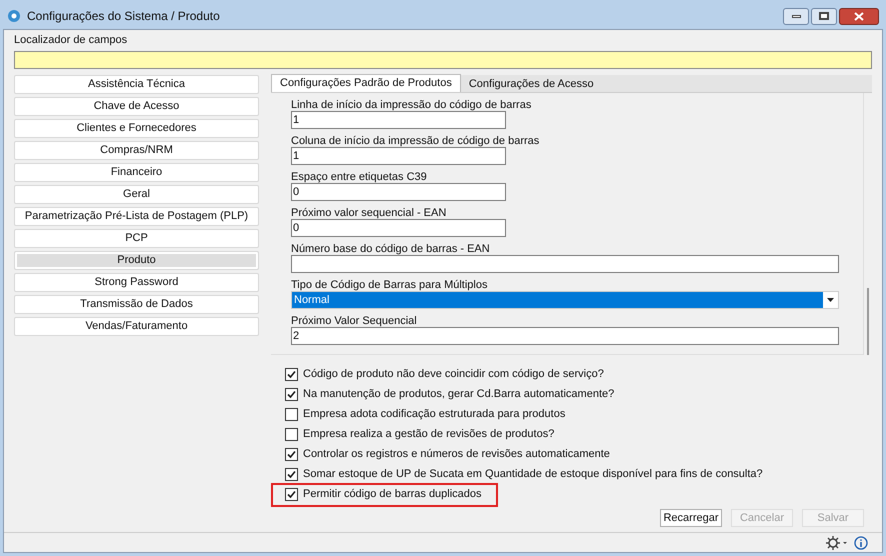 The image size is (886, 556). I want to click on checkbox-label: Empresa realiza a gestão de revisões de produtos?, so click(428, 434).